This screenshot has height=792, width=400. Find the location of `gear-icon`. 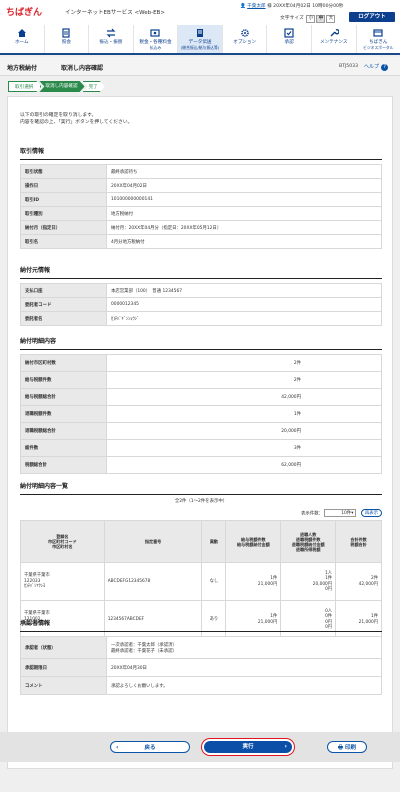

gear-icon is located at coordinates (244, 33).